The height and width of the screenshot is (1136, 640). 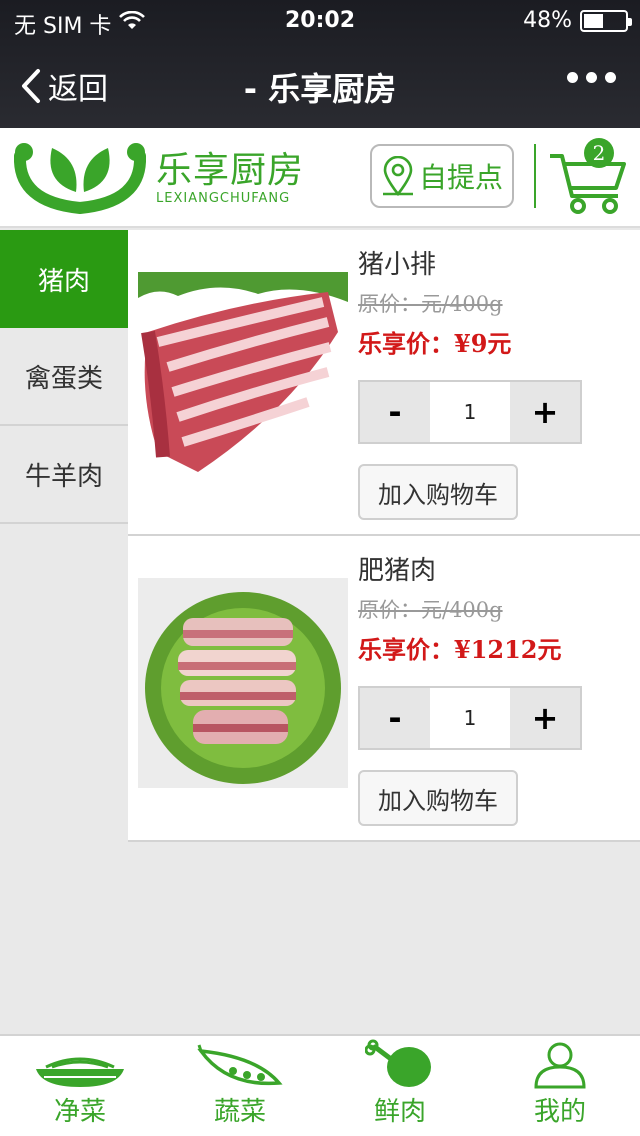 I want to click on location-pin-icon, so click(x=397, y=176).